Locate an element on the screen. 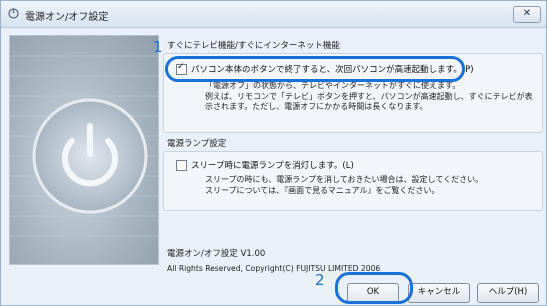 Image resolution: width=547 pixels, height=306 pixels. version-text: 電源オン/オフ設定 V1.00 is located at coordinates (216, 254).